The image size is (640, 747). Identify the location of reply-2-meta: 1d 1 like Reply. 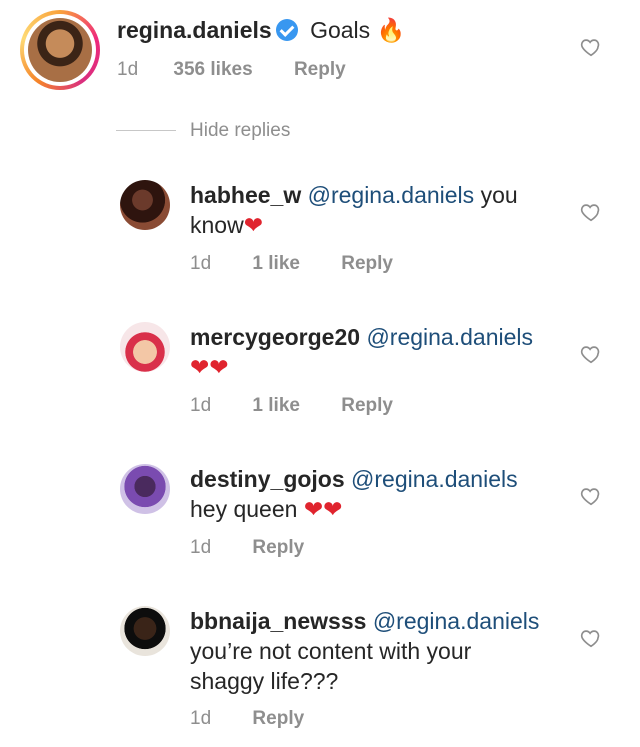
(291, 406).